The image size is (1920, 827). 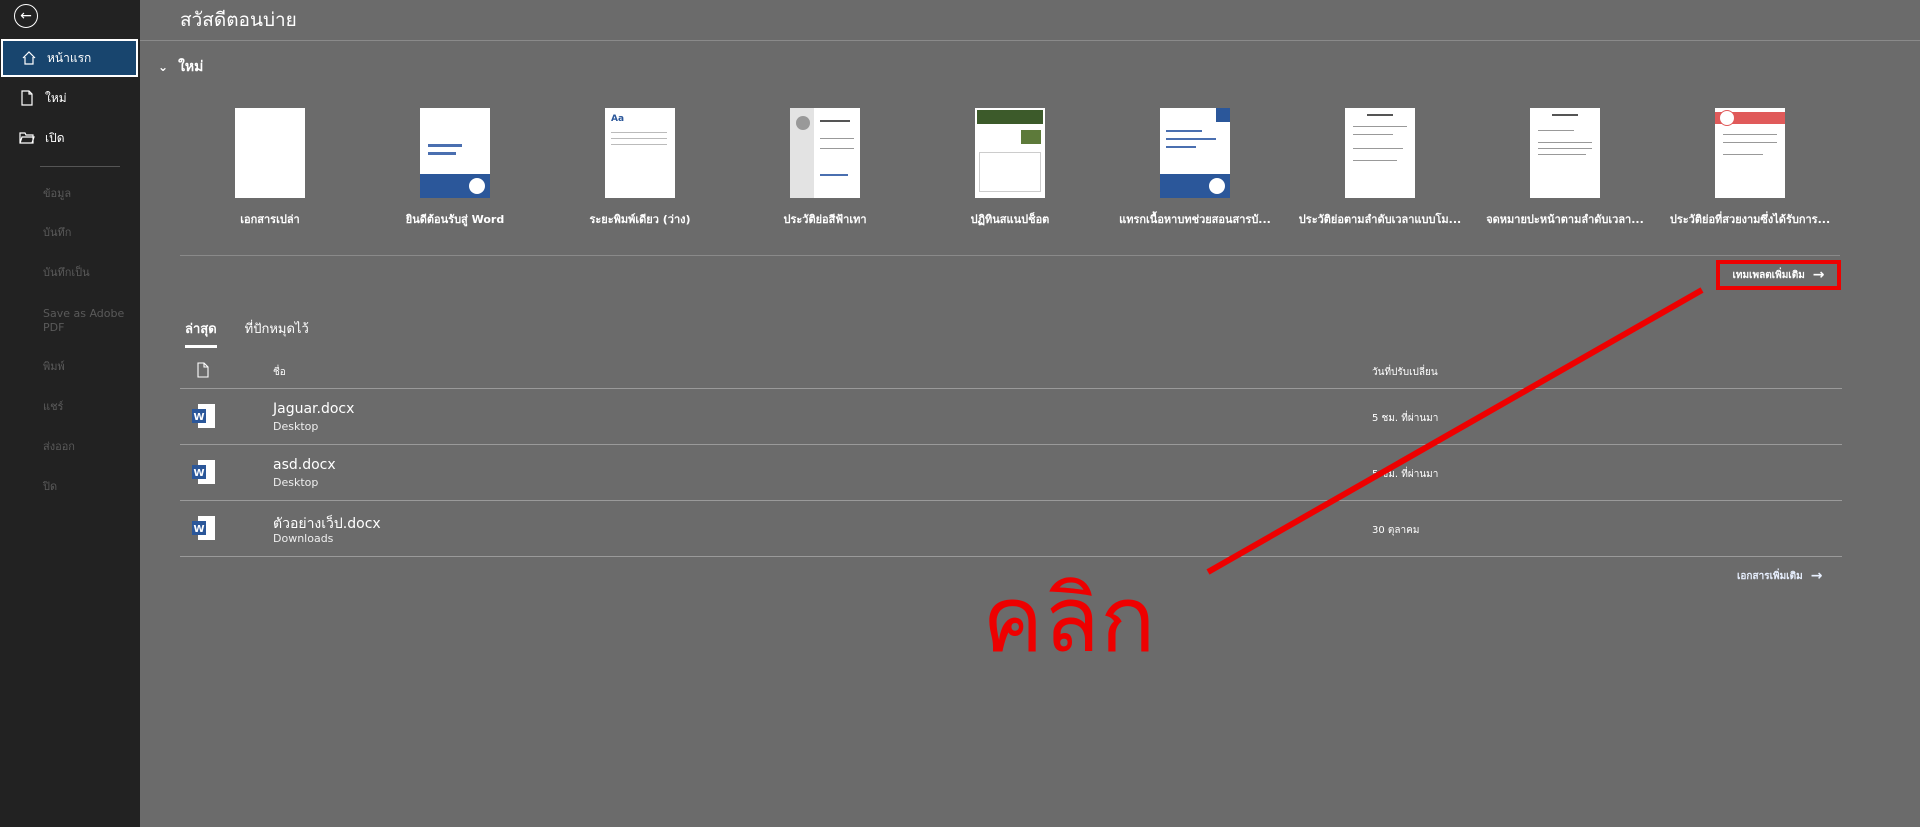 I want to click on back-arrow-icon: ←, so click(x=26, y=16).